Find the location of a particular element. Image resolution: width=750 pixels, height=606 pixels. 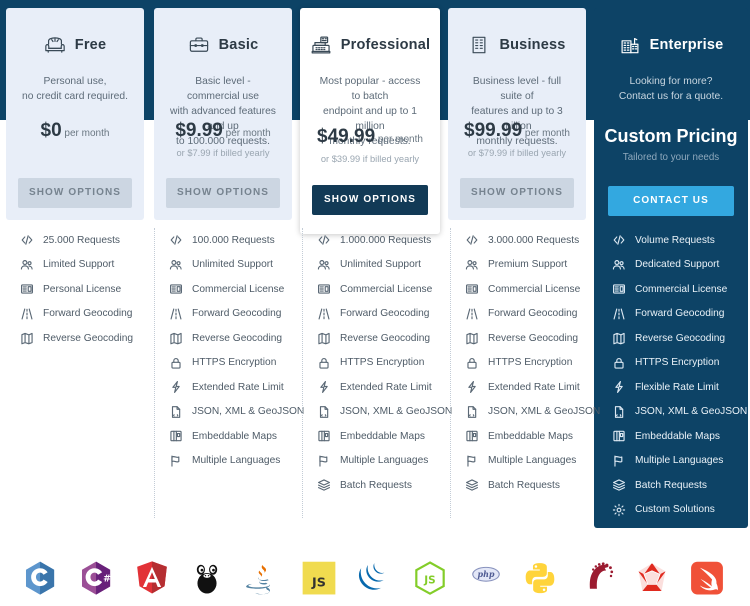

feature-item: Extended Rate Limit is located at coordinates (376, 387).